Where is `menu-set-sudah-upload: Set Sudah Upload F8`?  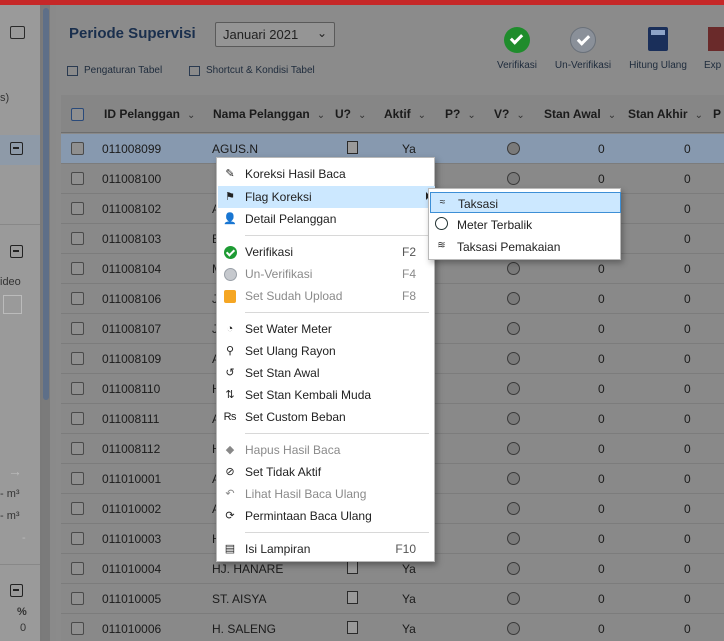
menu-set-sudah-upload: Set Sudah Upload F8 is located at coordinates (326, 296).